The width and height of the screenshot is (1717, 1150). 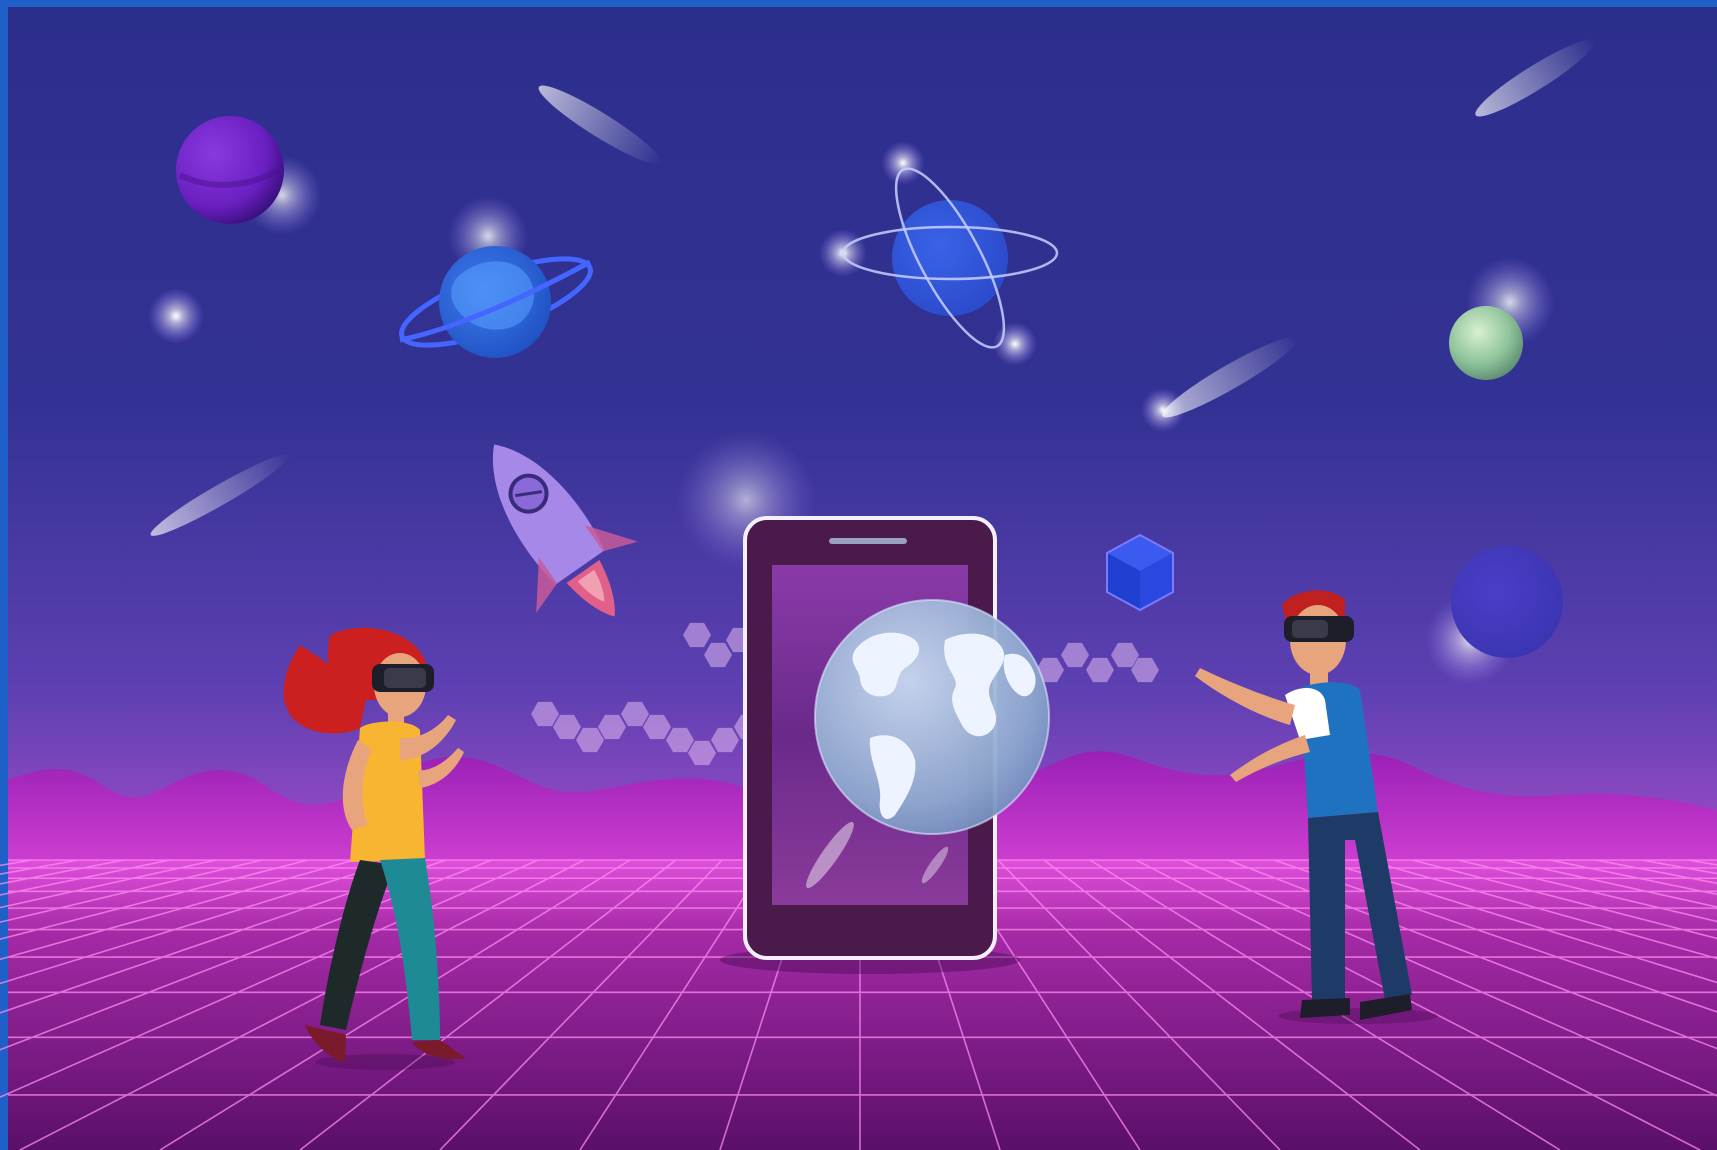 What do you see at coordinates (1486, 343) in the screenshot?
I see `green-planet-icon` at bounding box center [1486, 343].